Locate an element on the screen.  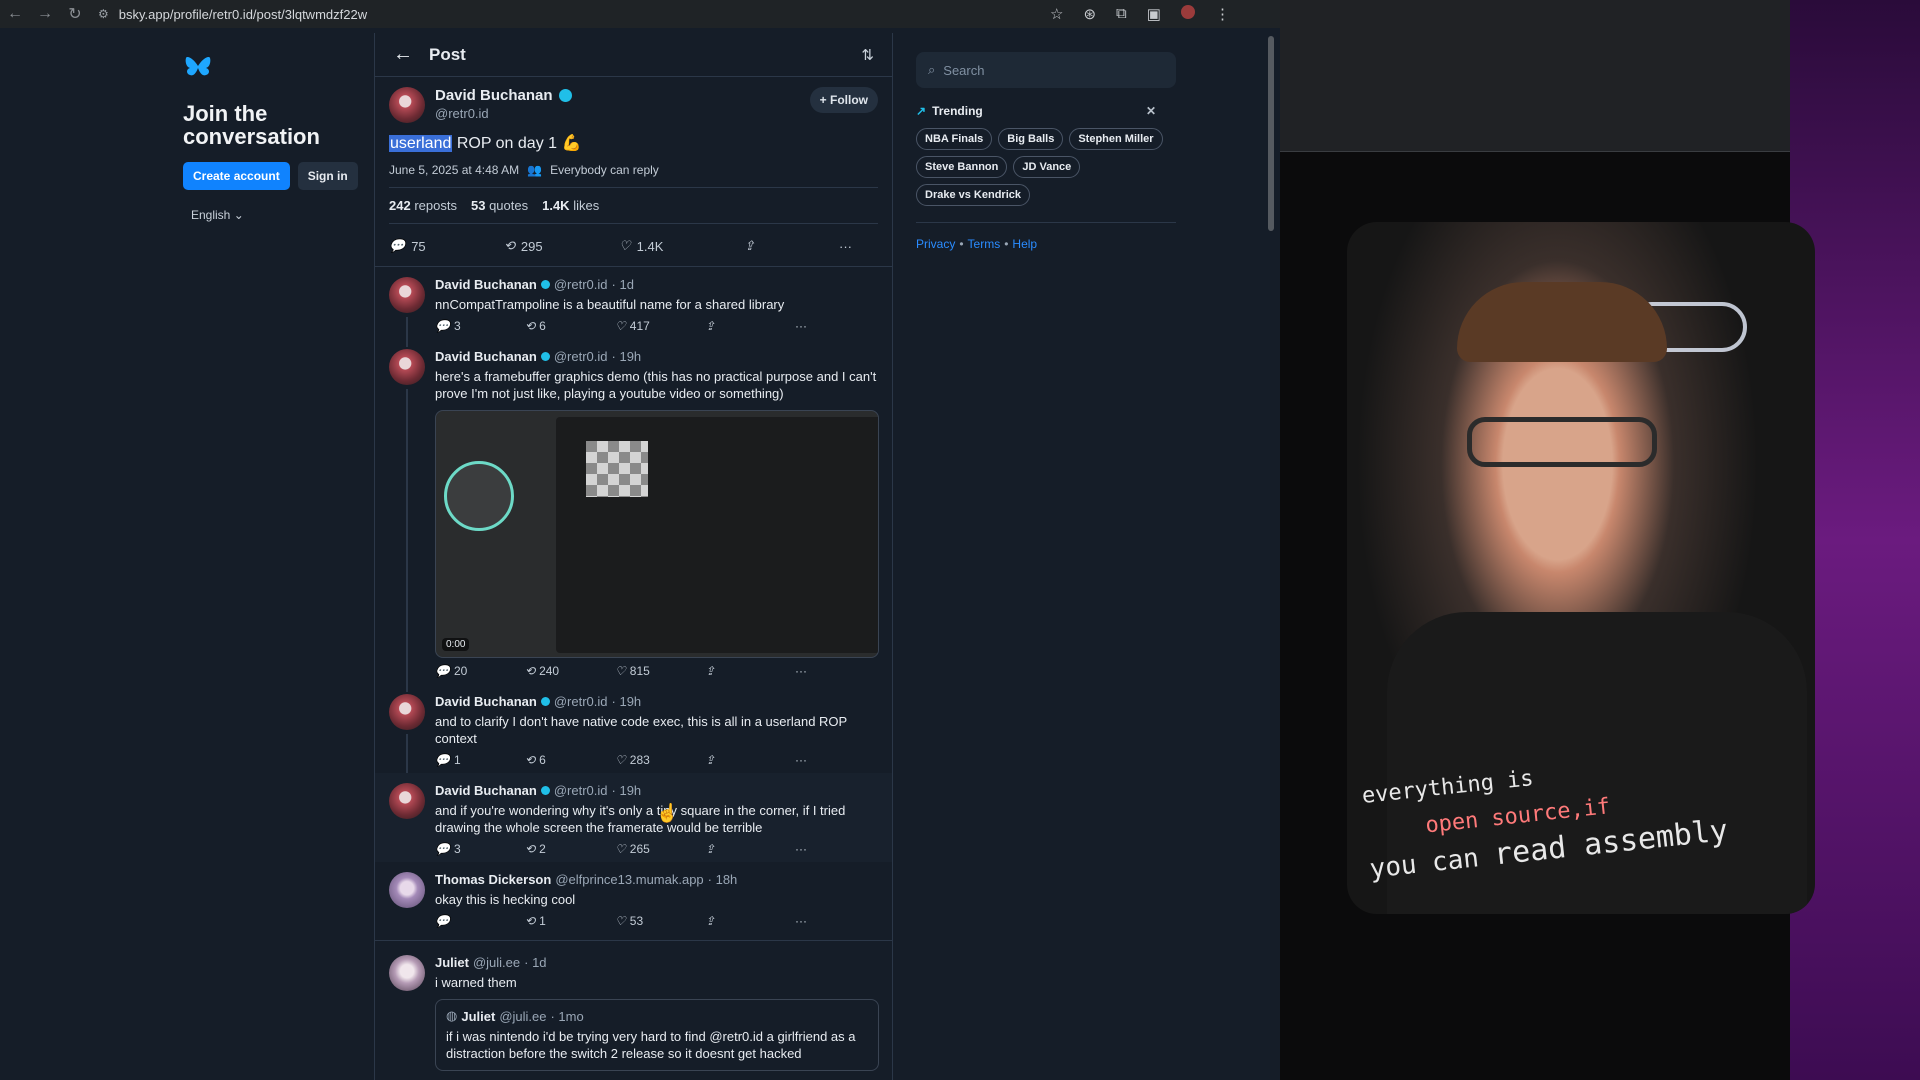
terms-link: Terms is located at coordinates (984, 244).